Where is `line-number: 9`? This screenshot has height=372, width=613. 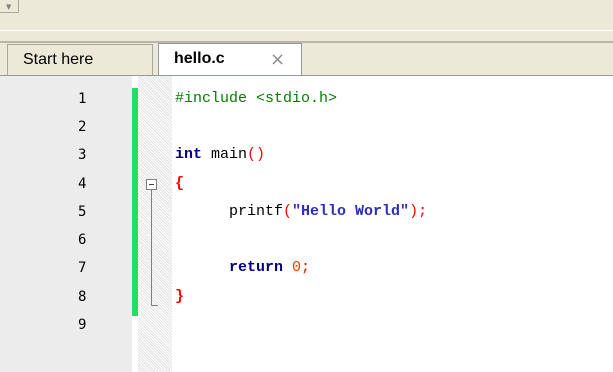
line-number: 9 is located at coordinates (82, 325).